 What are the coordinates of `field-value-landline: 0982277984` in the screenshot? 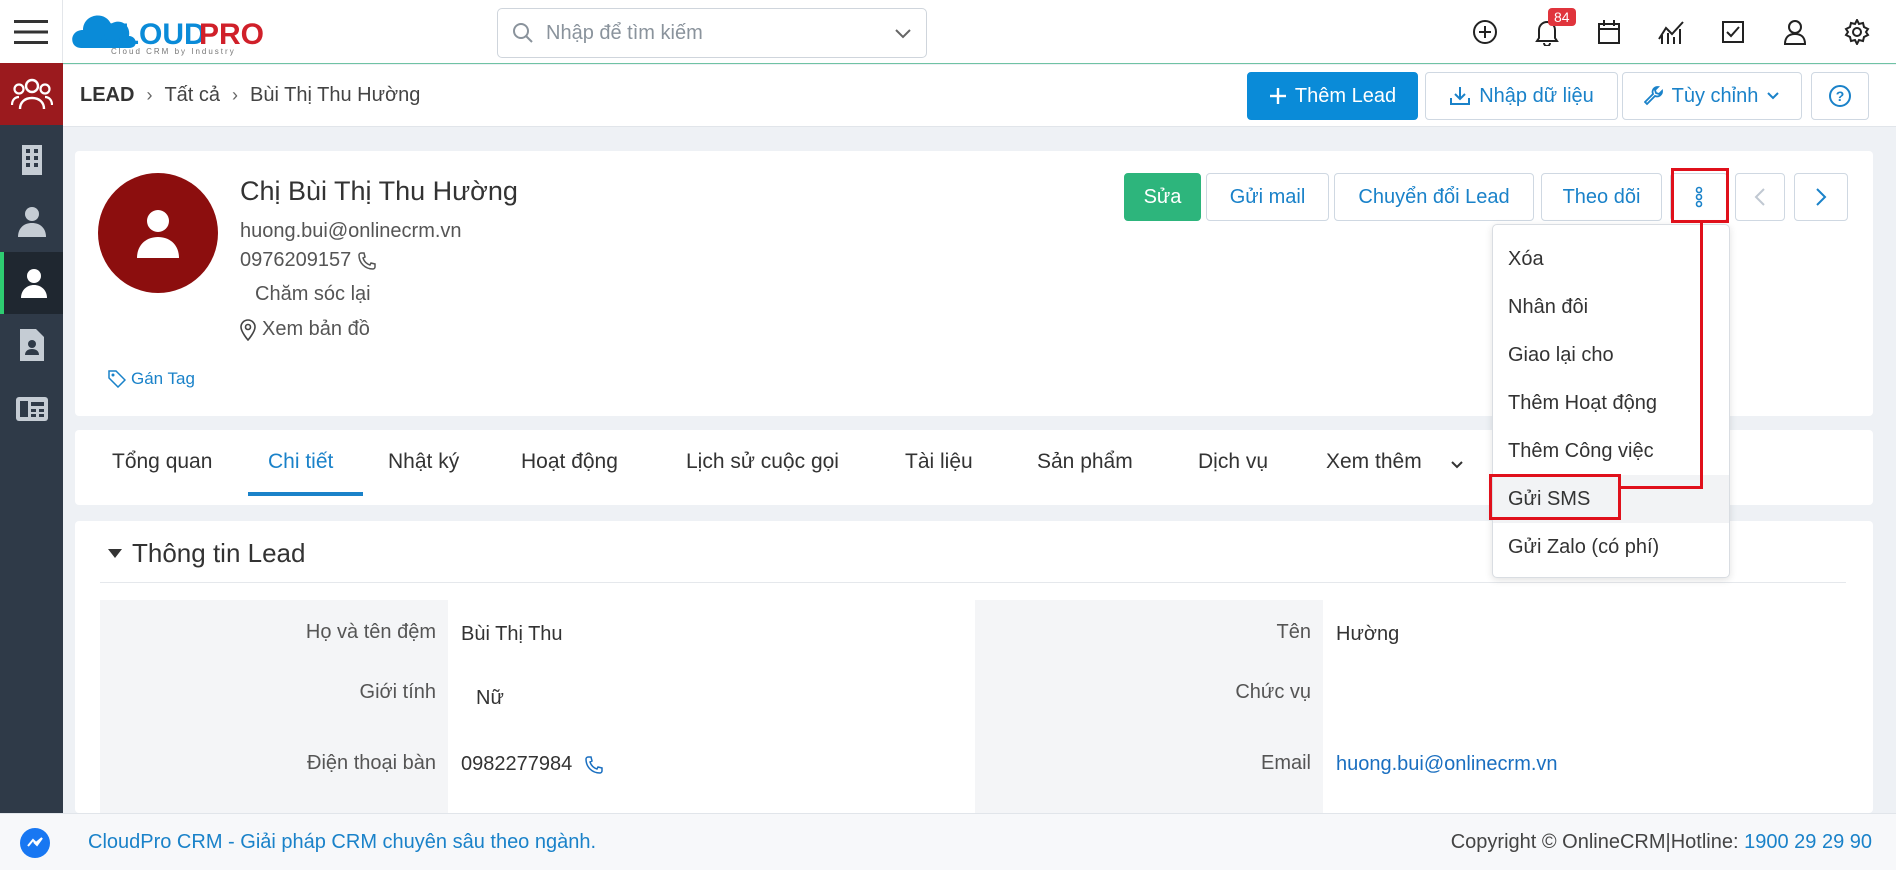 It's located at (532, 764).